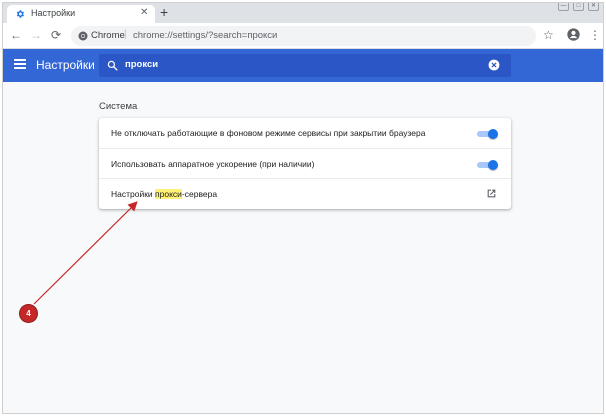  I want to click on new-tab-button: +, so click(164, 12).